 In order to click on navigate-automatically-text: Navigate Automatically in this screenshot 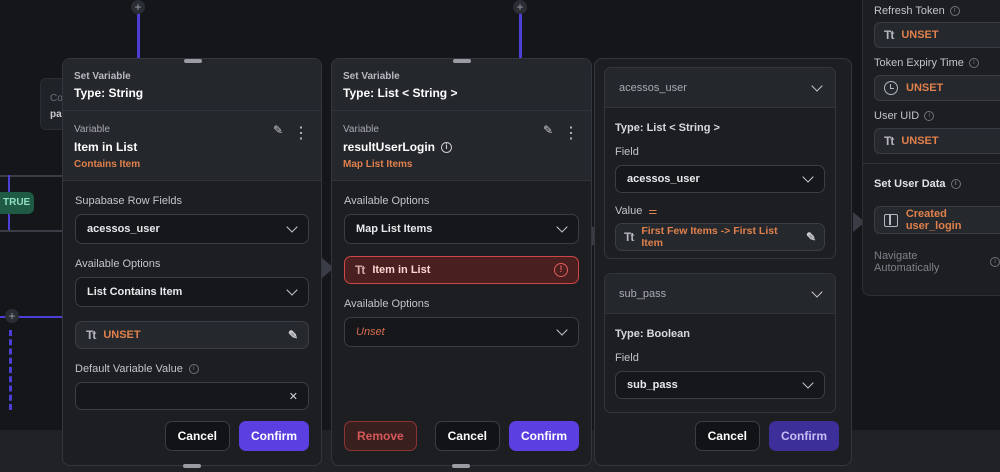, I will do `click(907, 262)`.